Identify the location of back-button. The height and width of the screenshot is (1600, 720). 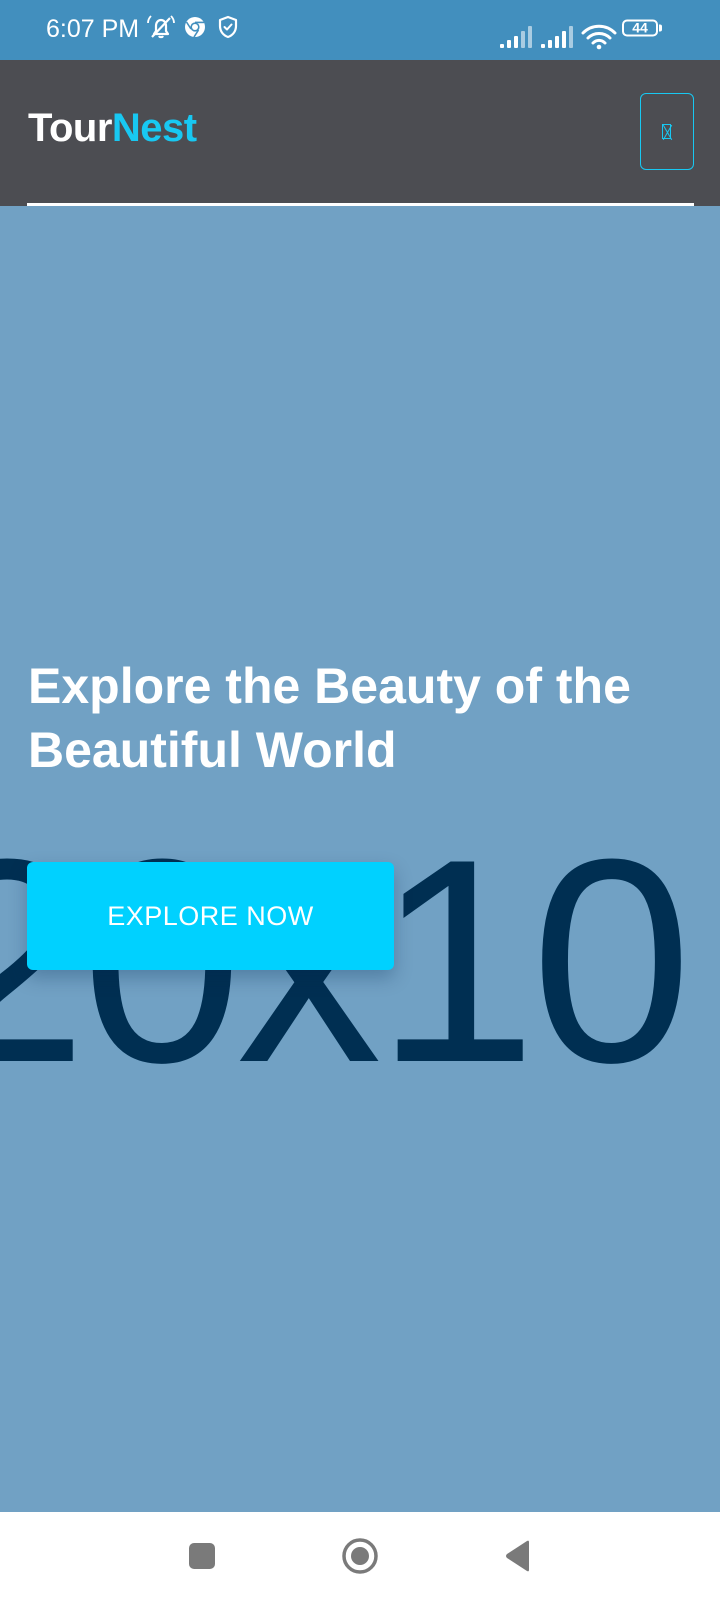
(518, 1556).